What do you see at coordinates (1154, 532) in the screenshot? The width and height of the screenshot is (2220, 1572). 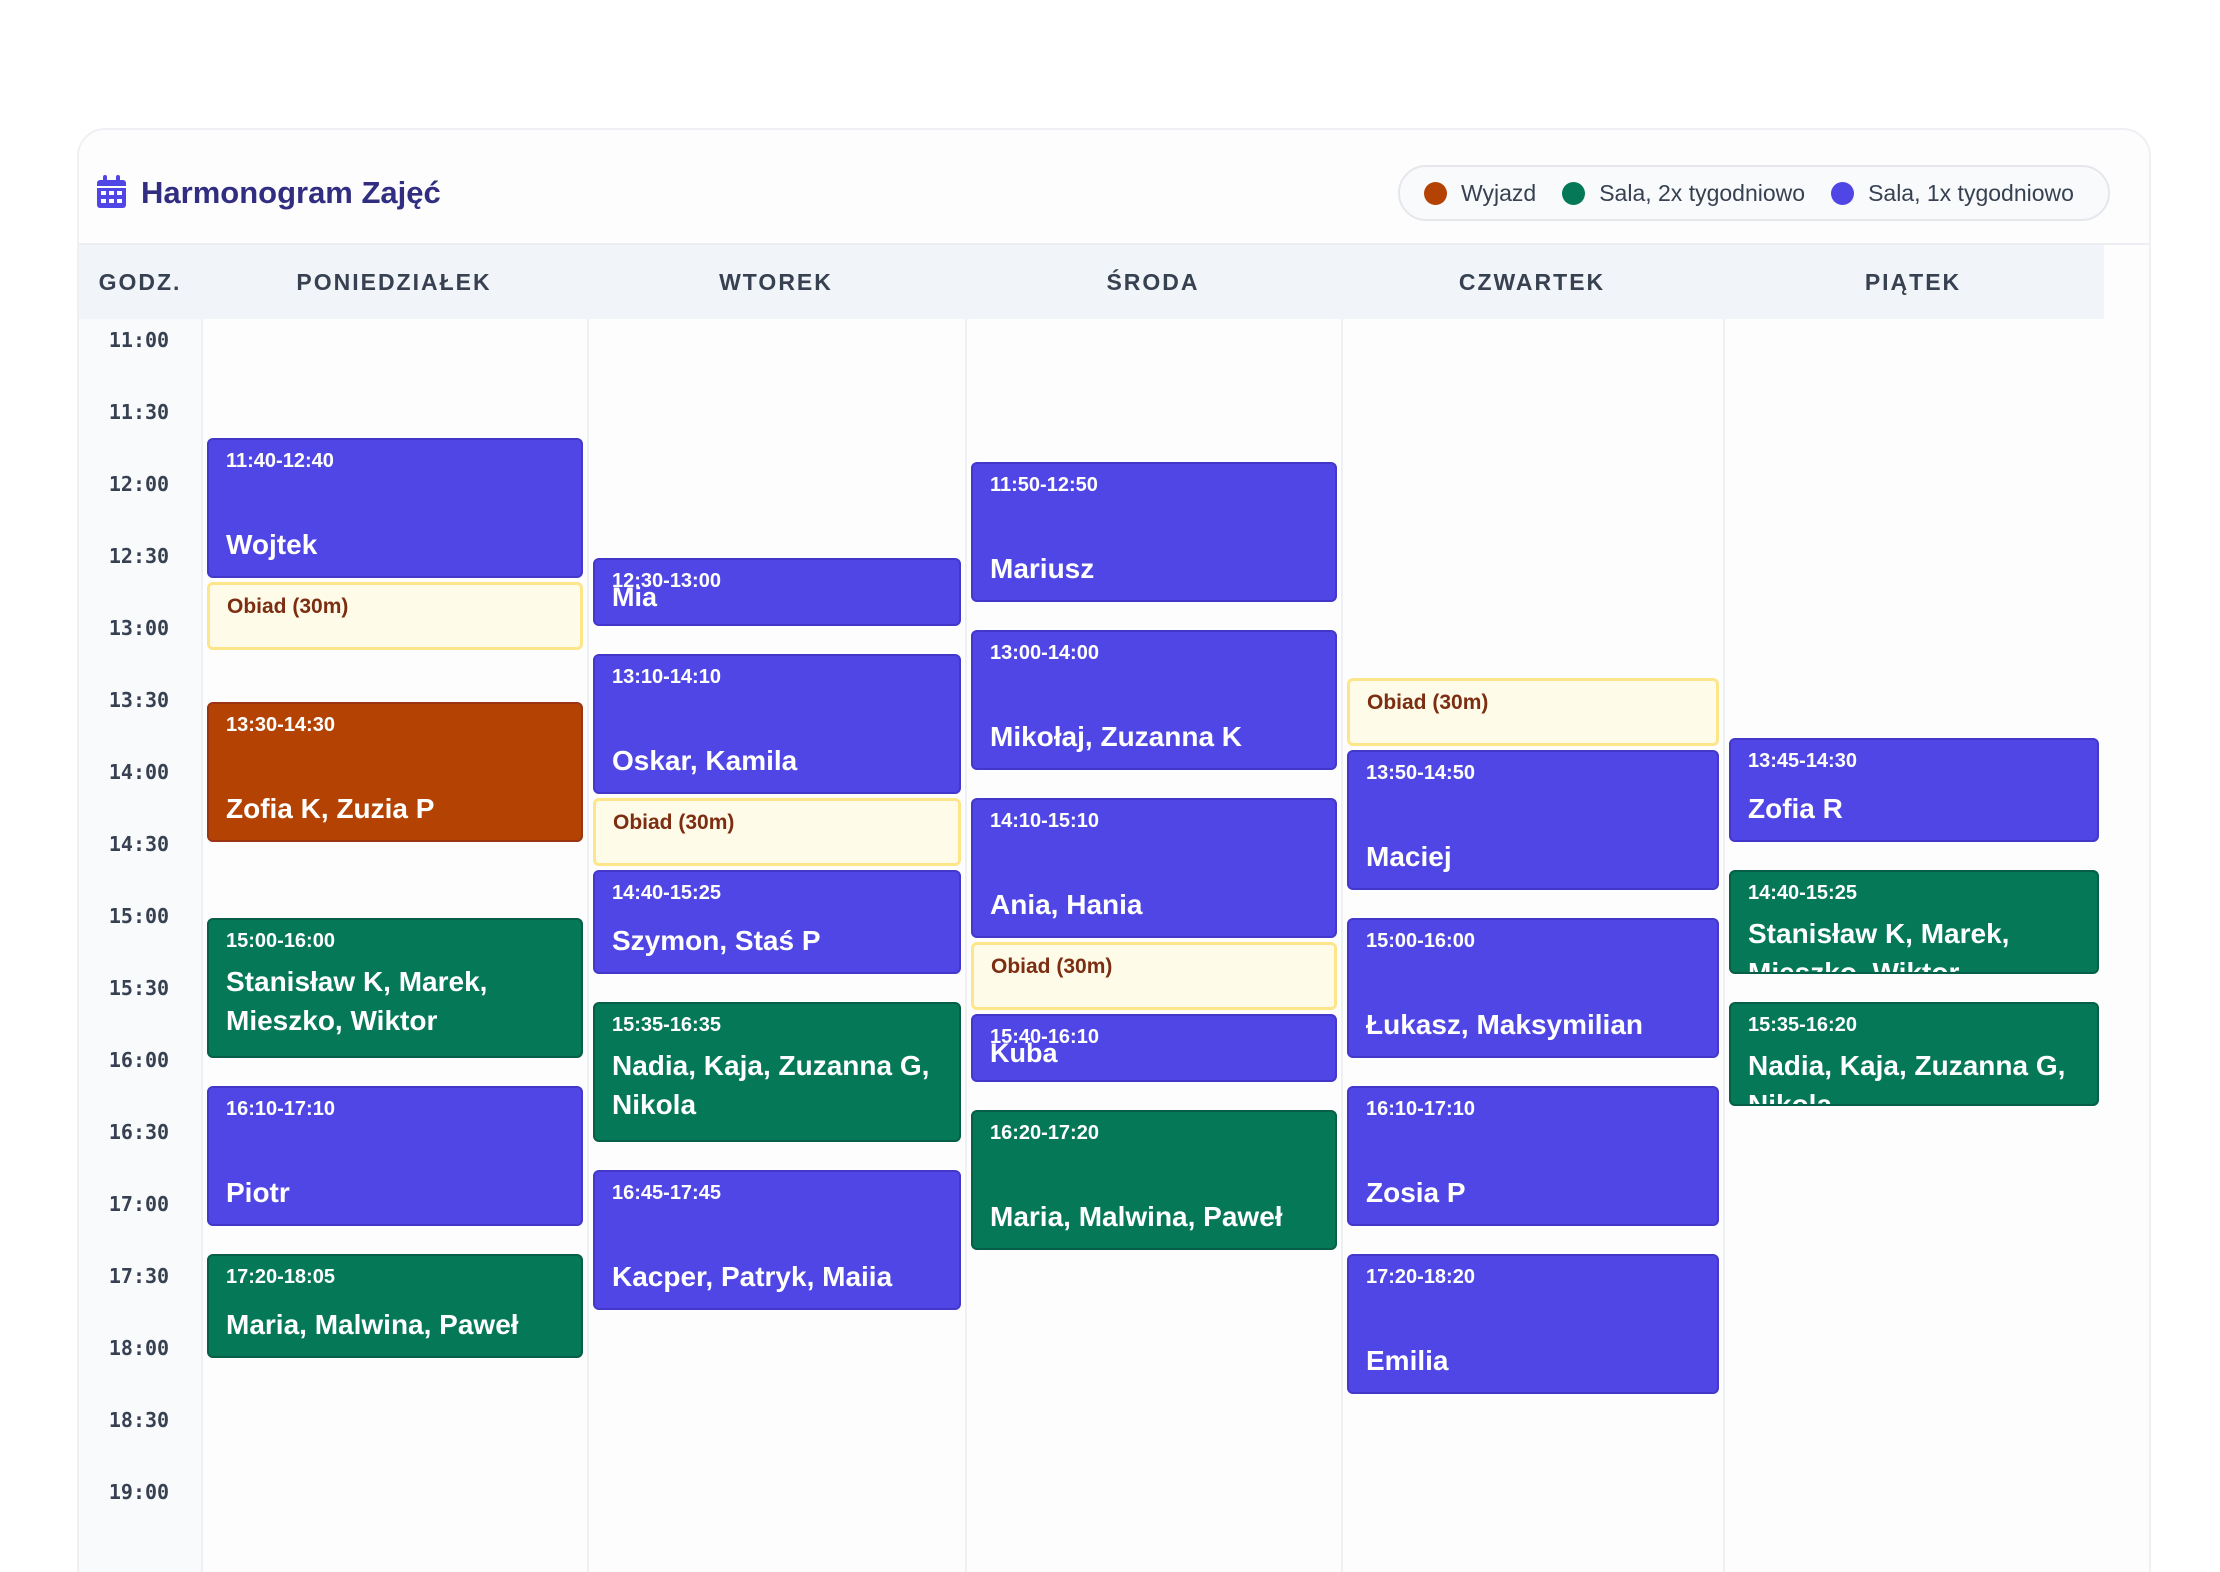 I see `class-block: 11:50-12:50 Mariusz` at bounding box center [1154, 532].